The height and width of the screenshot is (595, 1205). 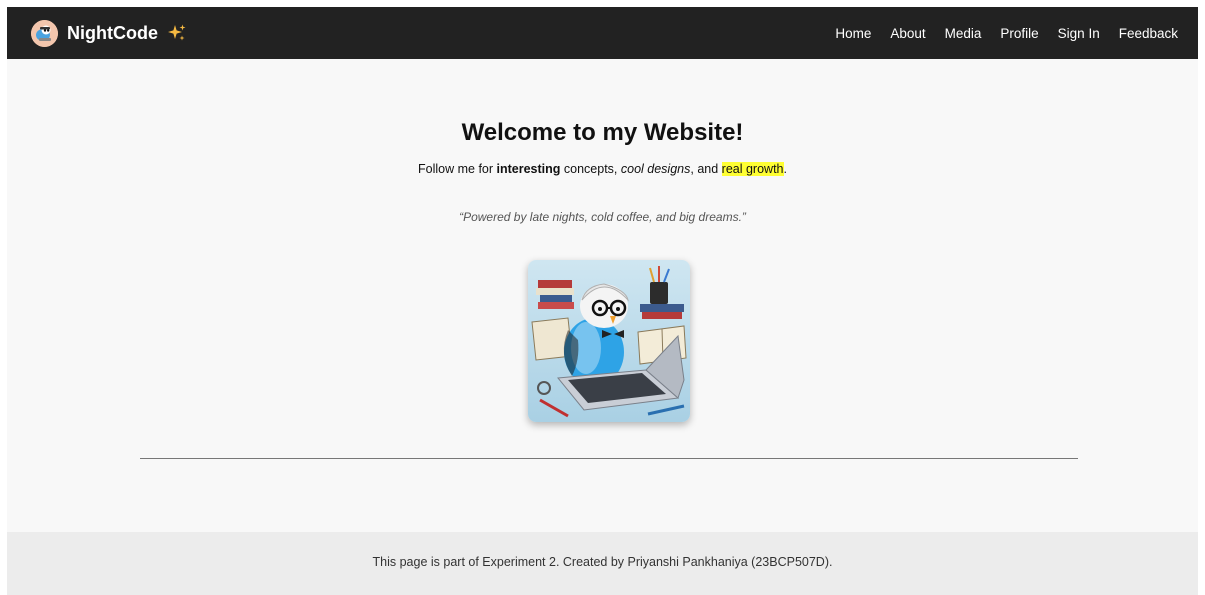 I want to click on budgie-coder-illustration, so click(x=609, y=341).